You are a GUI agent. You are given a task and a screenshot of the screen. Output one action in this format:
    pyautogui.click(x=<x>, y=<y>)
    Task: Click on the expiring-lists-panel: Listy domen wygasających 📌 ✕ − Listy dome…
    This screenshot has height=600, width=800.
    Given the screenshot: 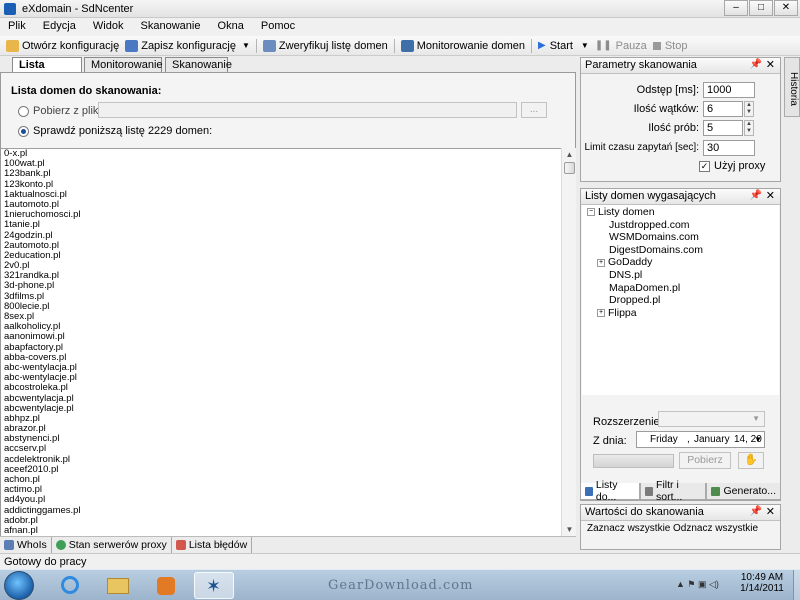 What is the action you would take?
    pyautogui.click(x=680, y=344)
    